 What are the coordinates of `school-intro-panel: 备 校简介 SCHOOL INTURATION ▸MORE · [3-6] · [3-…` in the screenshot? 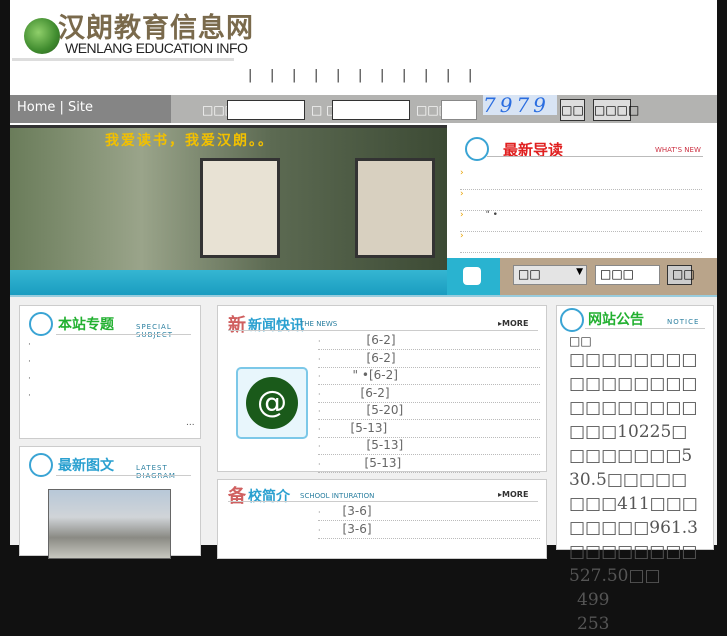 It's located at (382, 519).